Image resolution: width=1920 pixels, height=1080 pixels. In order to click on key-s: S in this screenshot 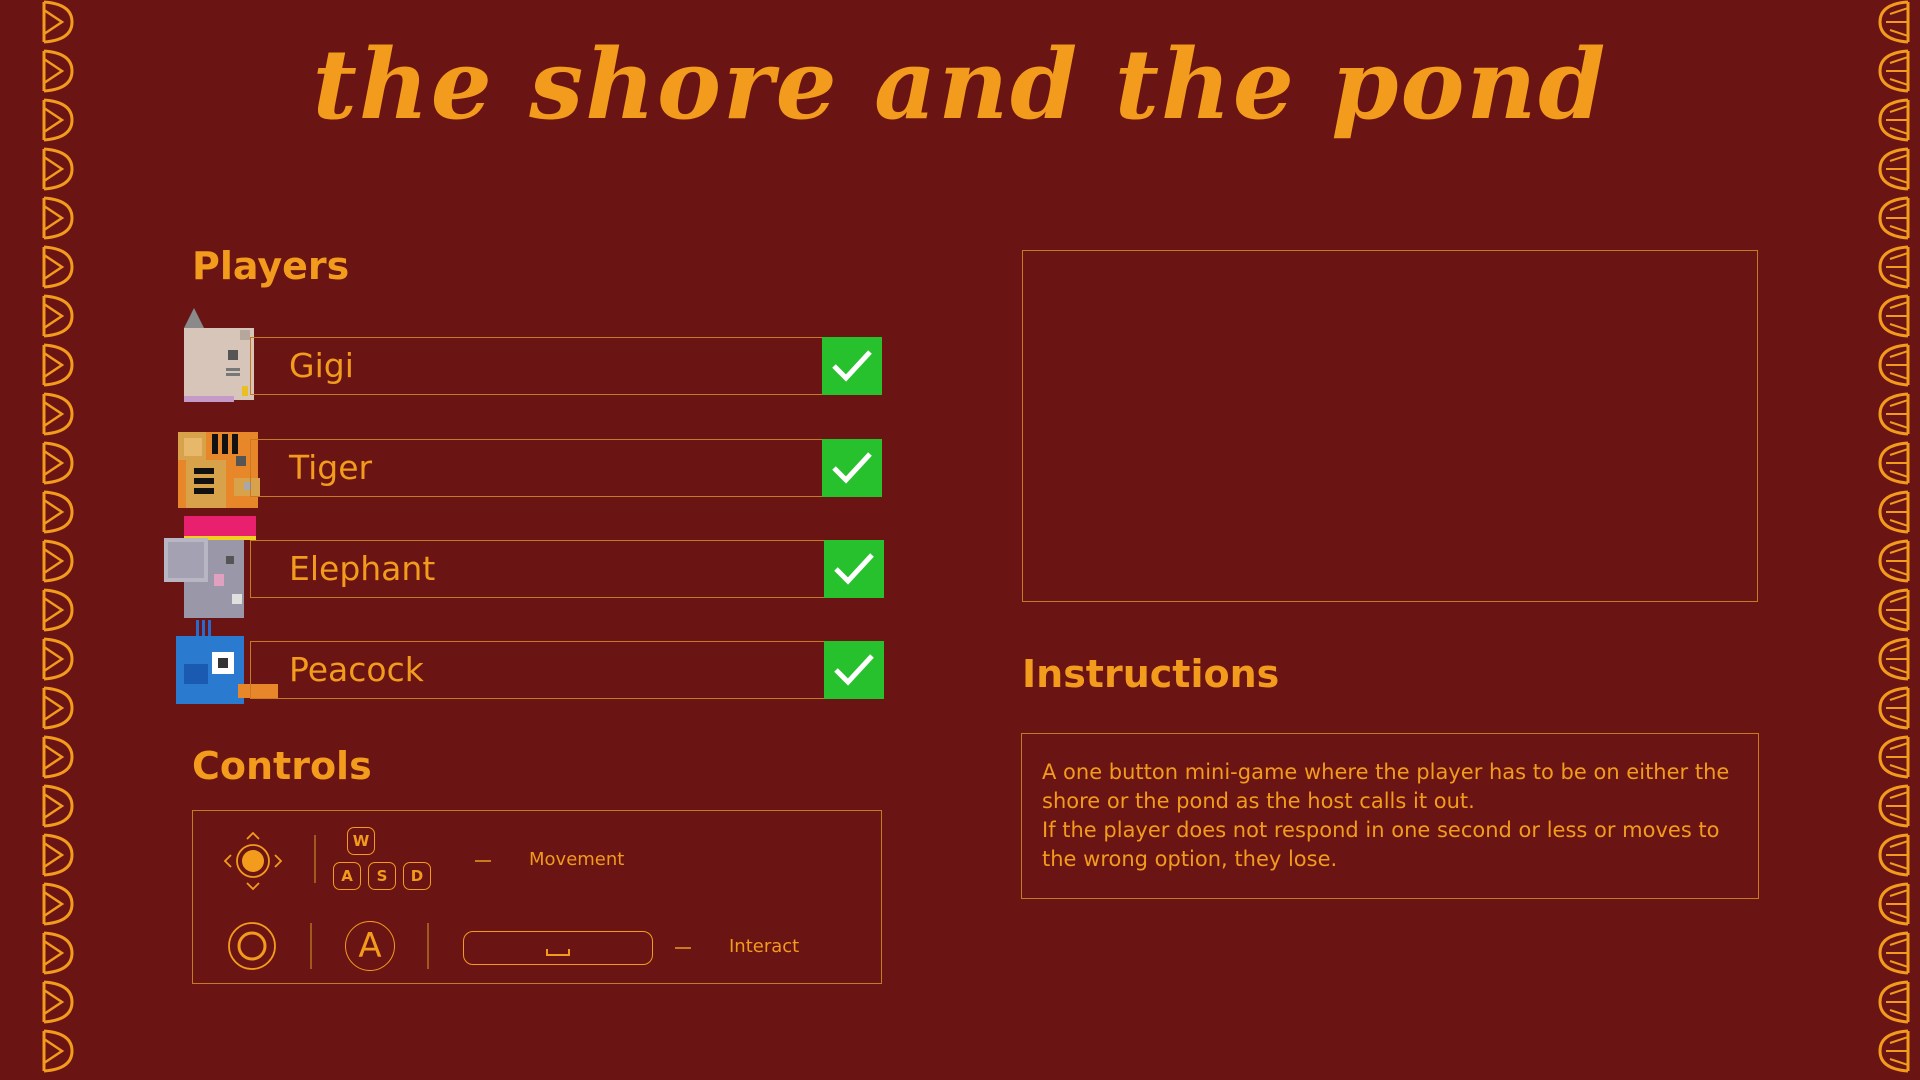, I will do `click(382, 876)`.